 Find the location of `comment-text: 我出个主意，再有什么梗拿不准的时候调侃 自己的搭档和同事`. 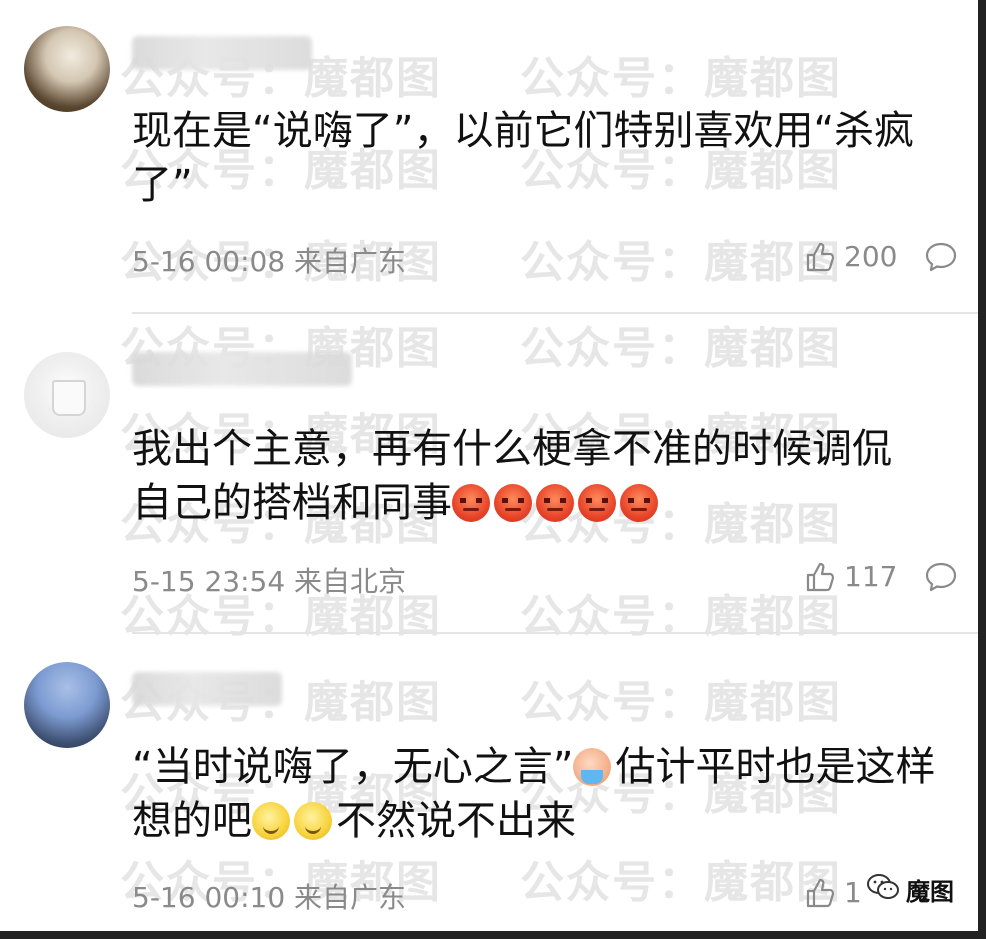

comment-text: 我出个主意，再有什么梗拿不准的时候调侃 自己的搭档和同事 is located at coordinates (547, 476).